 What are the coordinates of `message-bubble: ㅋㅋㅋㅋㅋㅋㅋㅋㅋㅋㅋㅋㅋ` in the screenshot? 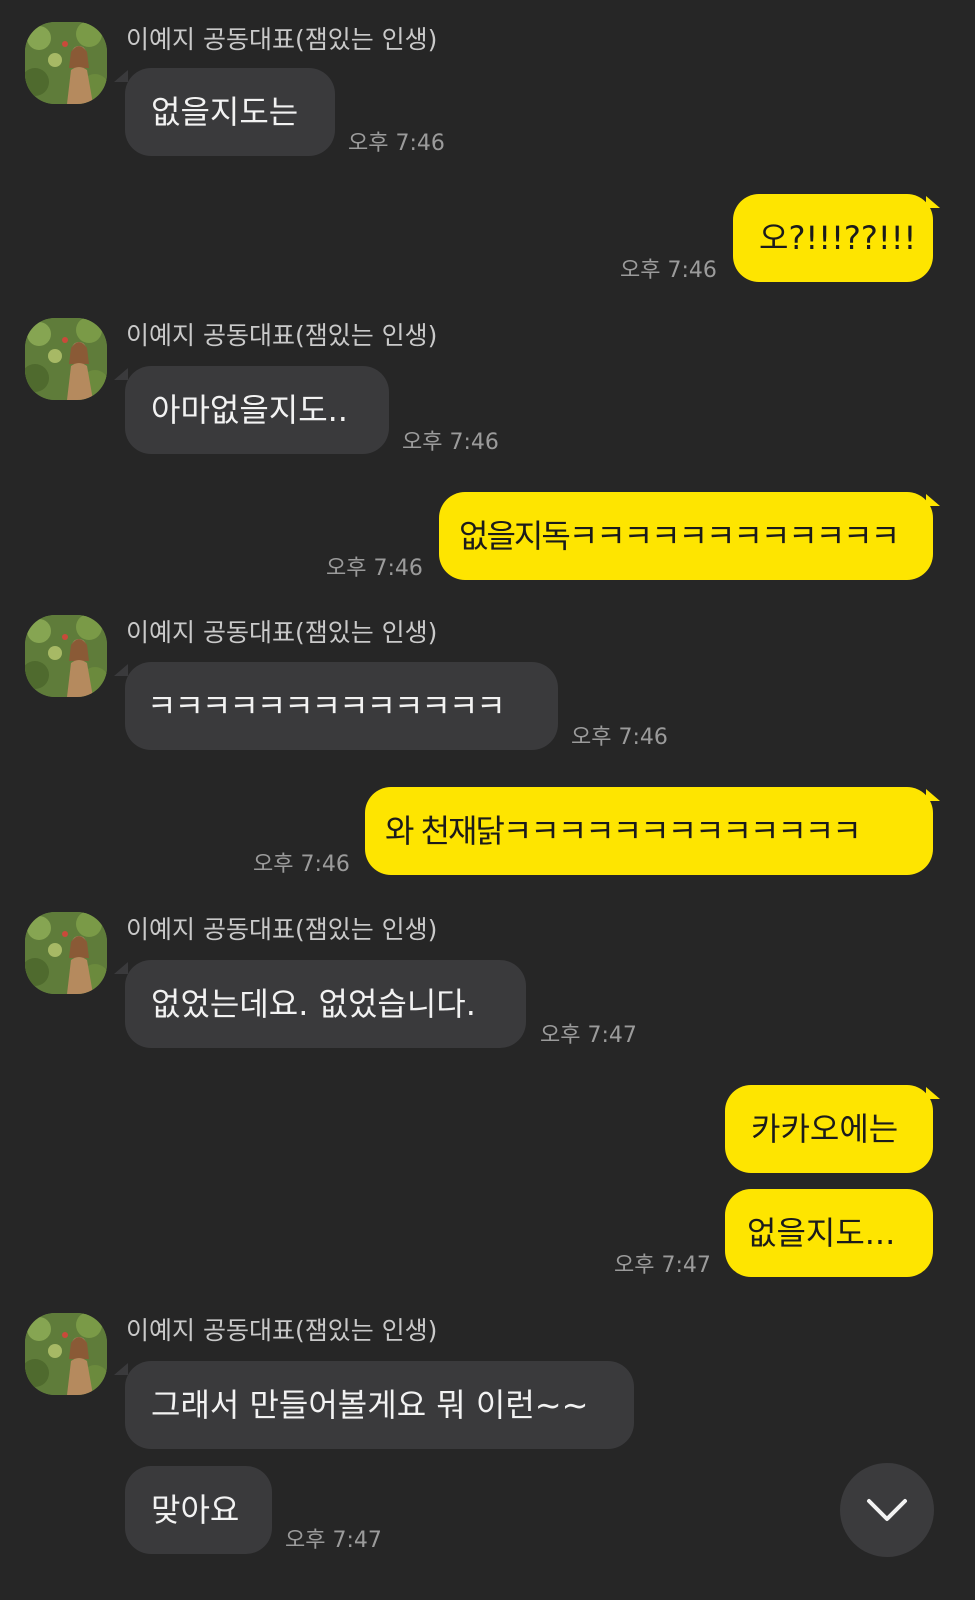 It's located at (341, 706).